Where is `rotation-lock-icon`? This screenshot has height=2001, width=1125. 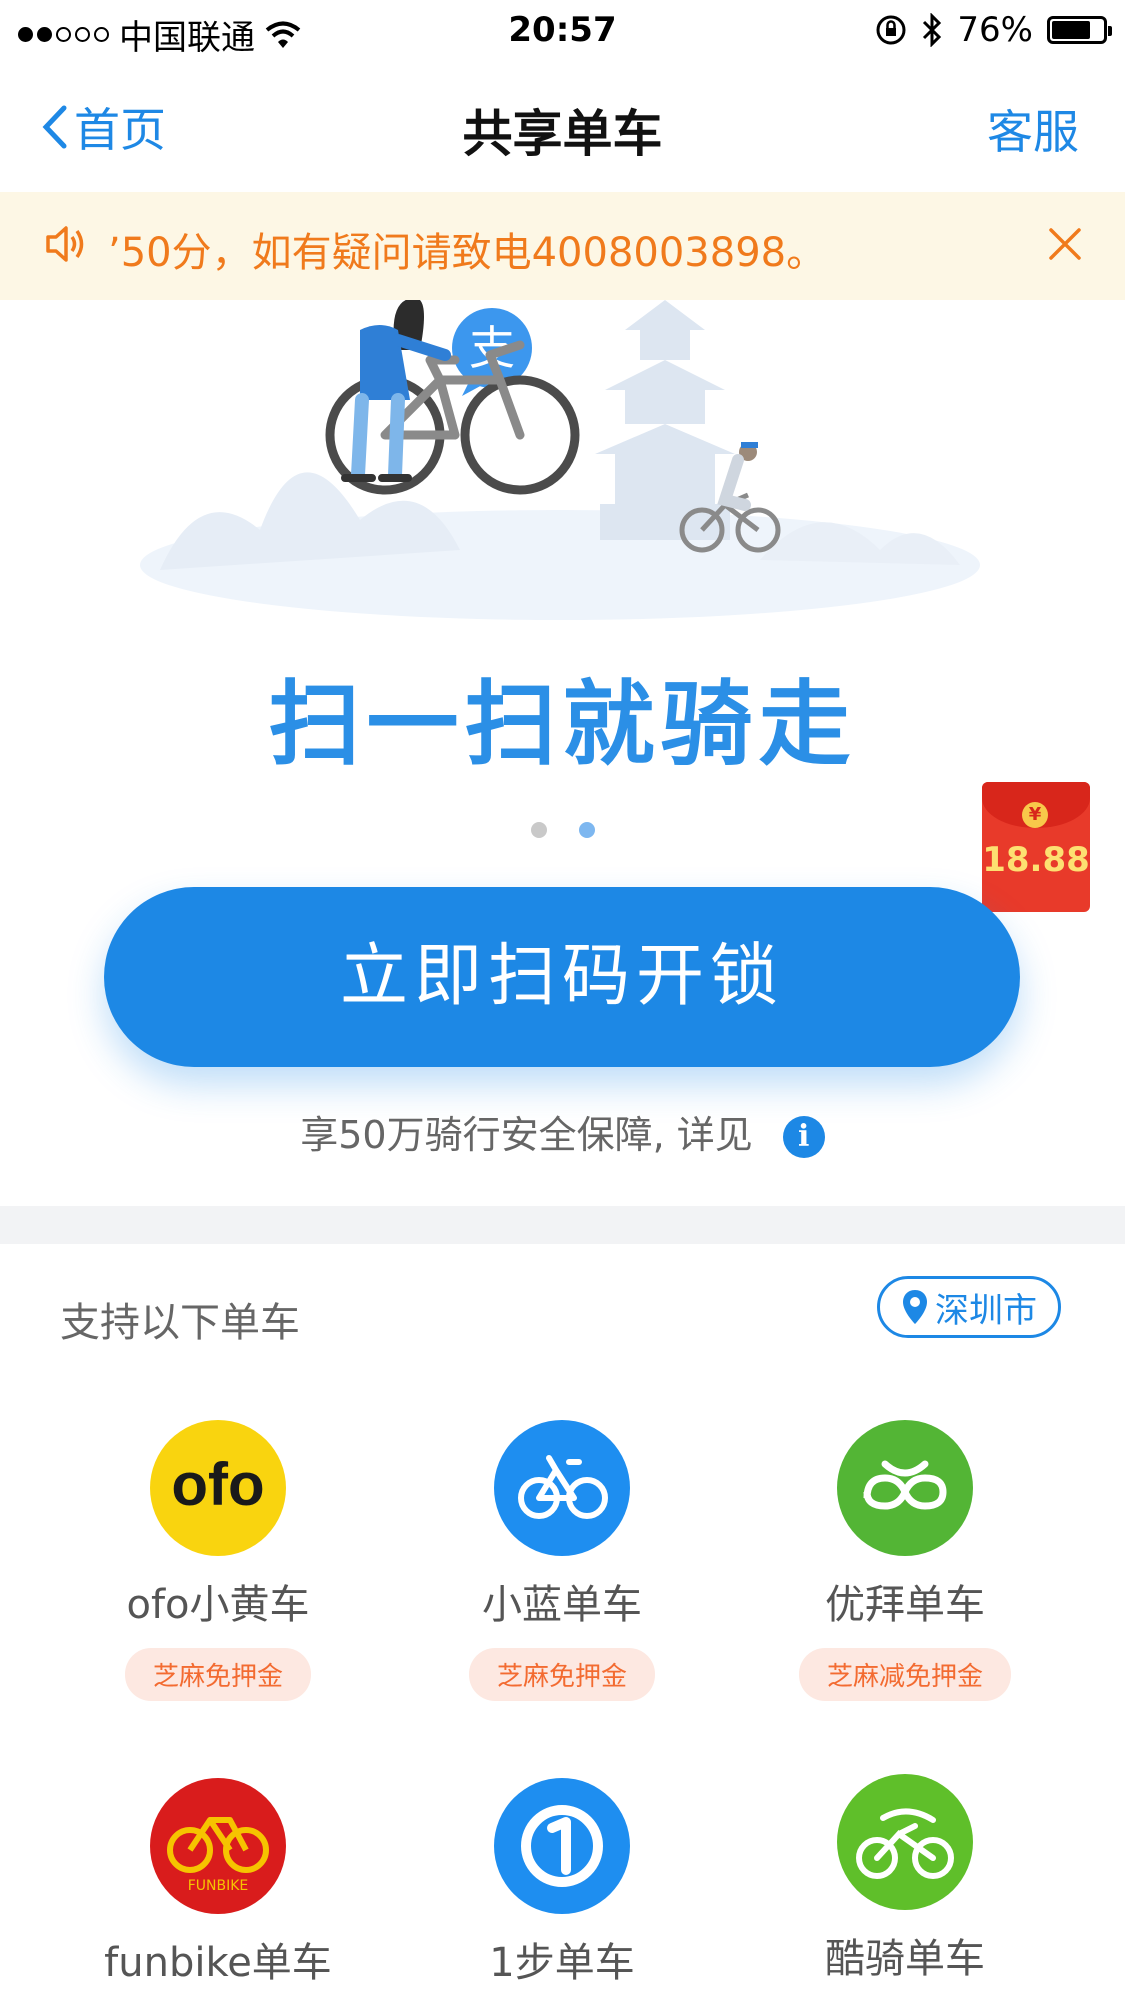 rotation-lock-icon is located at coordinates (891, 30).